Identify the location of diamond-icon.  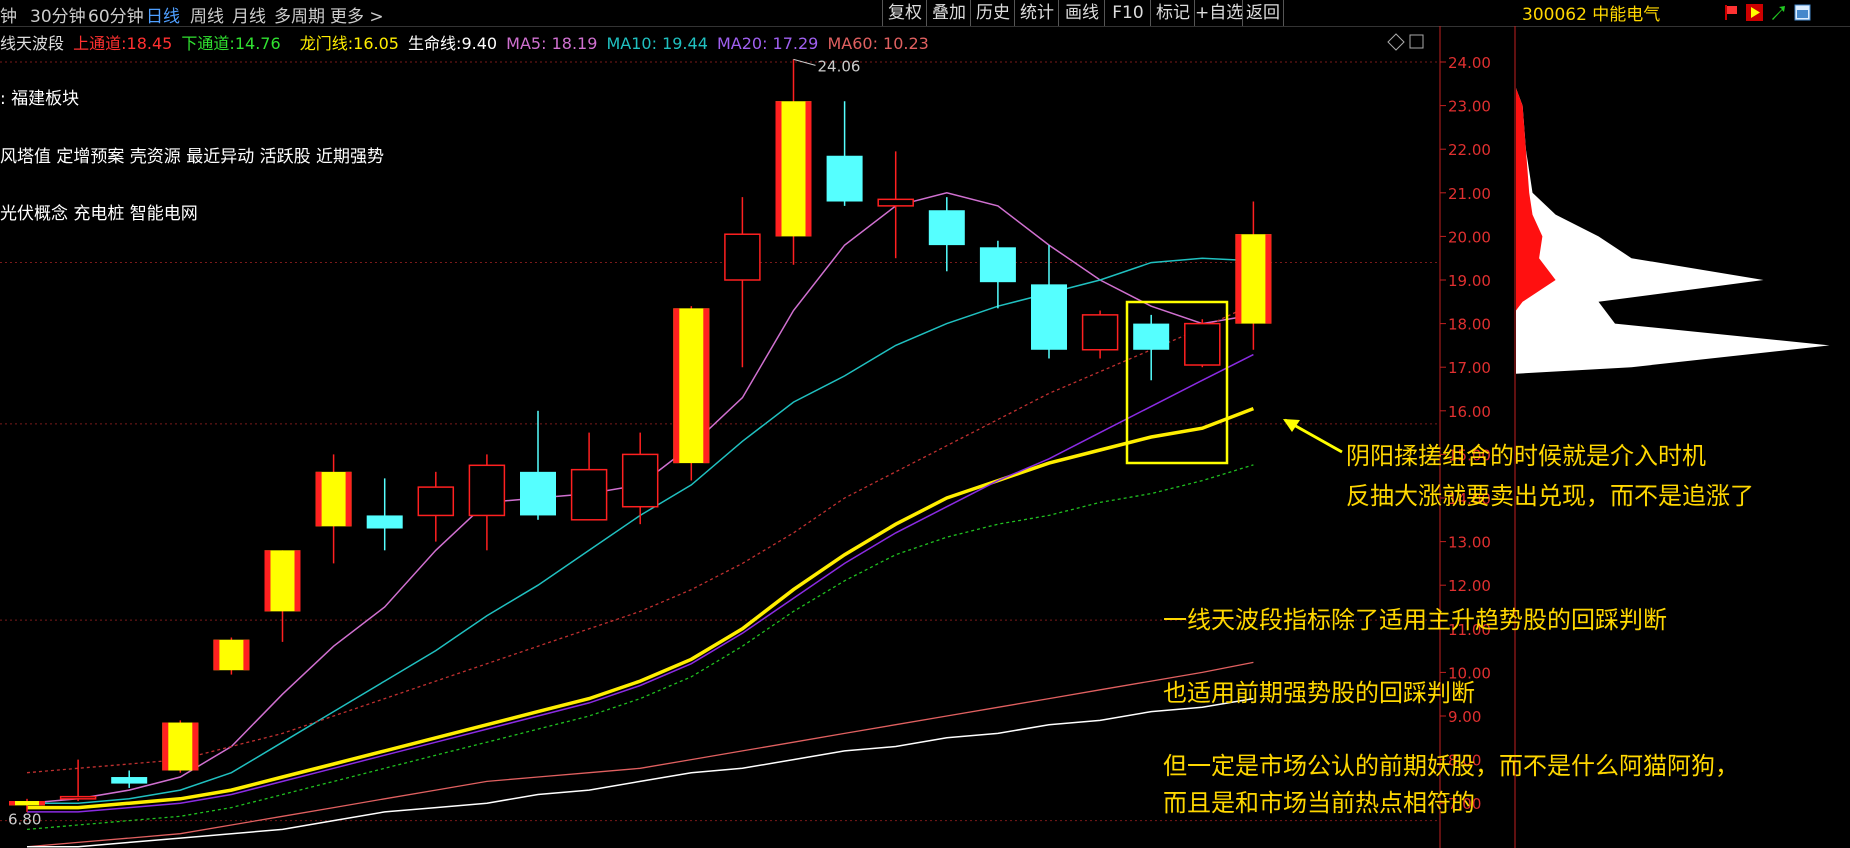
(1396, 42).